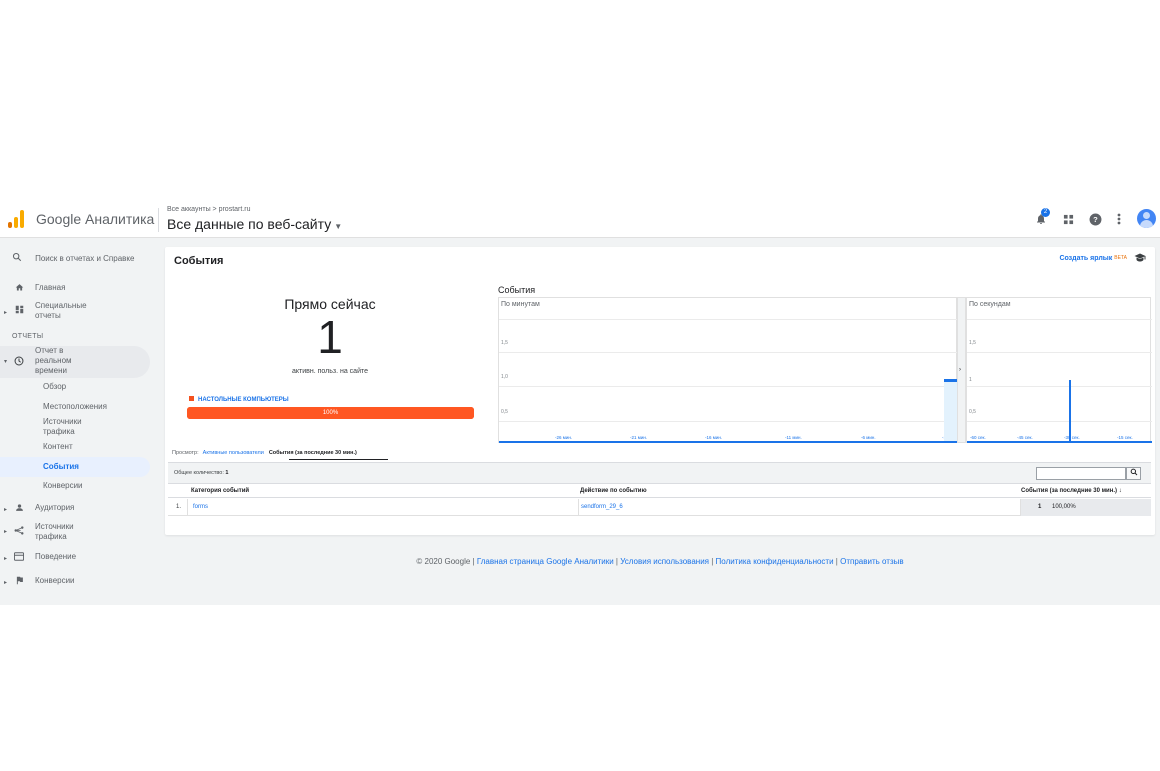 Image resolution: width=1160 pixels, height=771 pixels. What do you see at coordinates (793, 437) in the screenshot?
I see `x-tick-label: -11 мин.` at bounding box center [793, 437].